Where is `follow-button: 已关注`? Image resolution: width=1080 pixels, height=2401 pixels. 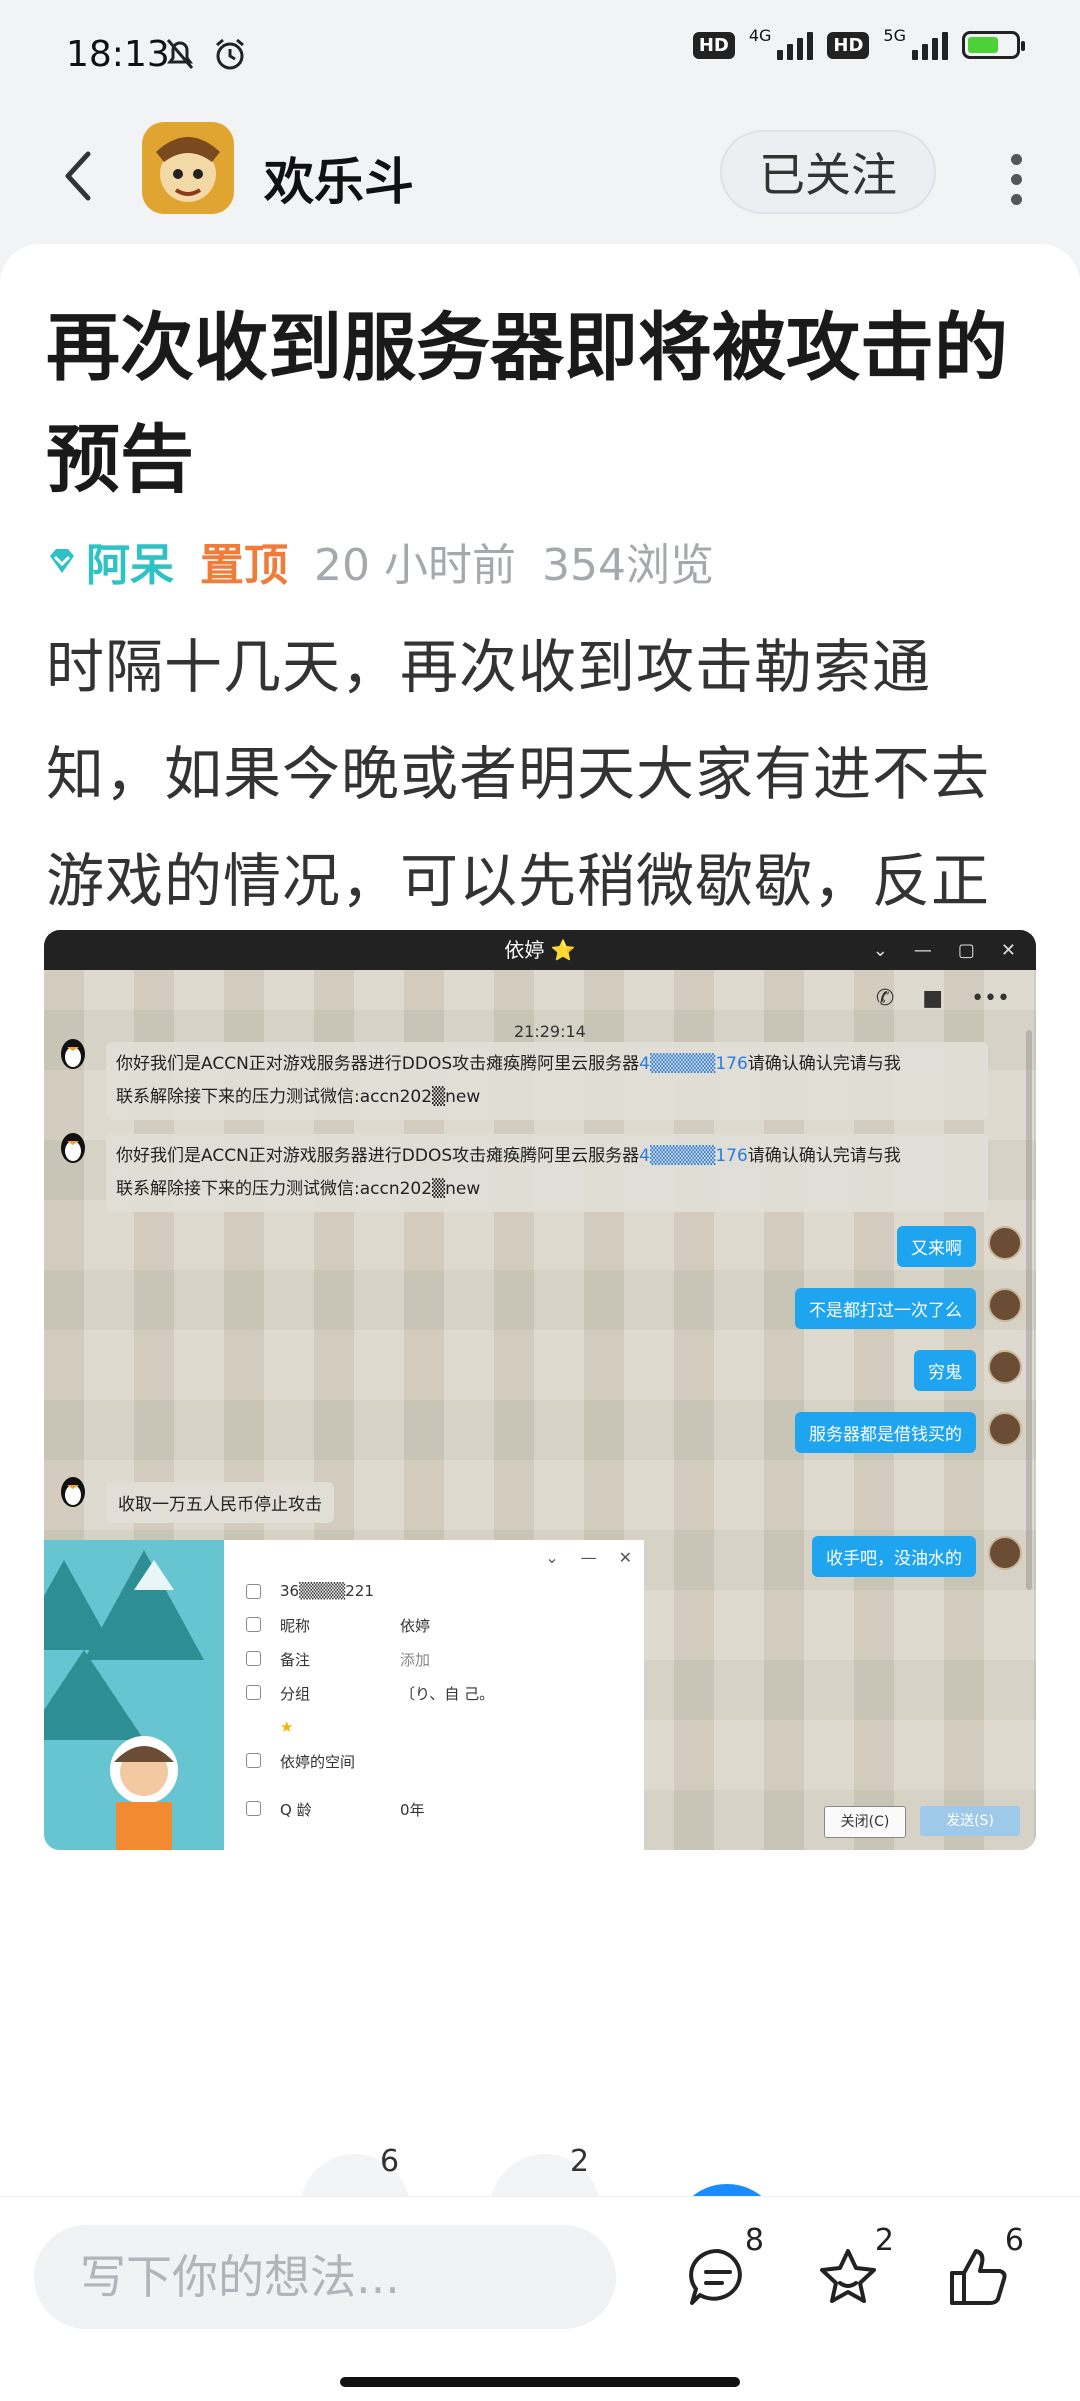
follow-button: 已关注 is located at coordinates (828, 172).